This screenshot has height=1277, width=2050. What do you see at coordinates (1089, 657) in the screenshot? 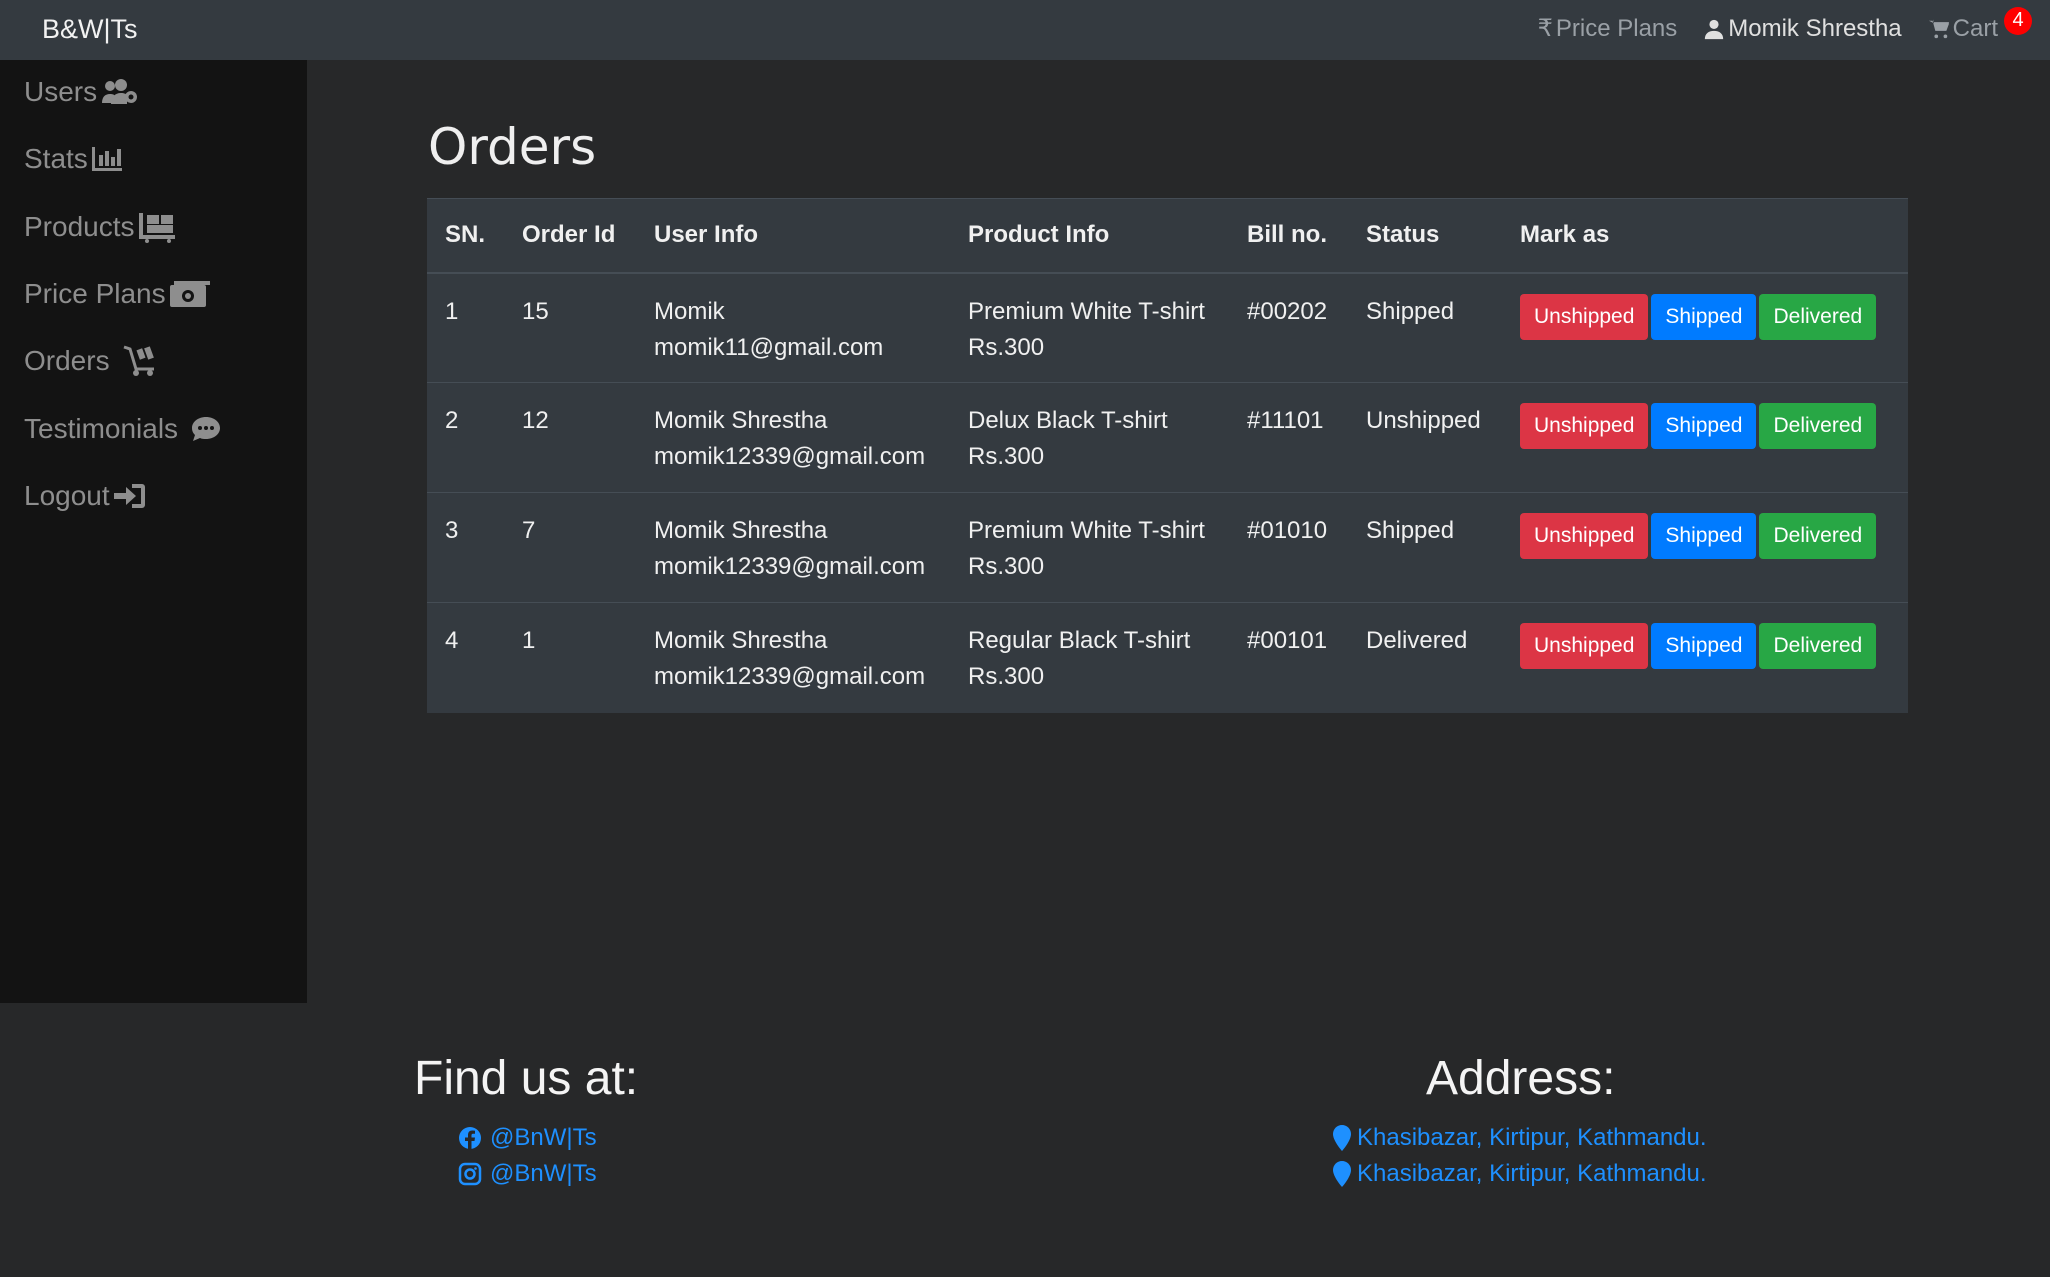
I see `cell-product-info: Regular Black T-shirt Rs.300` at bounding box center [1089, 657].